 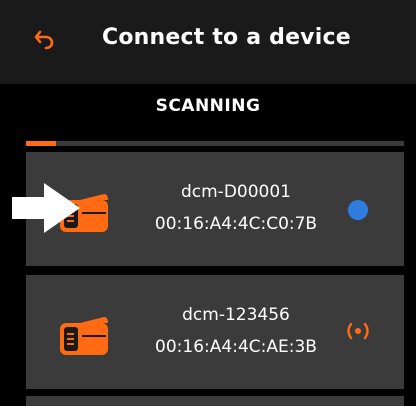 I want to click on pointer-arrow-icon, so click(x=46, y=208).